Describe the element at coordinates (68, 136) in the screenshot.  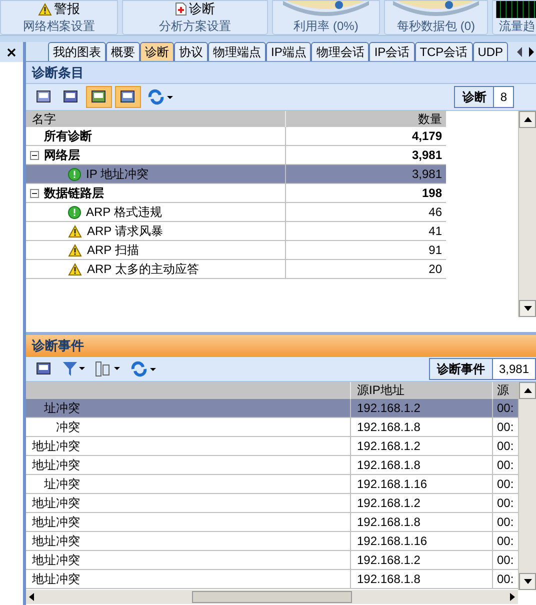
I see `diagnosis-name: 所有诊断` at that location.